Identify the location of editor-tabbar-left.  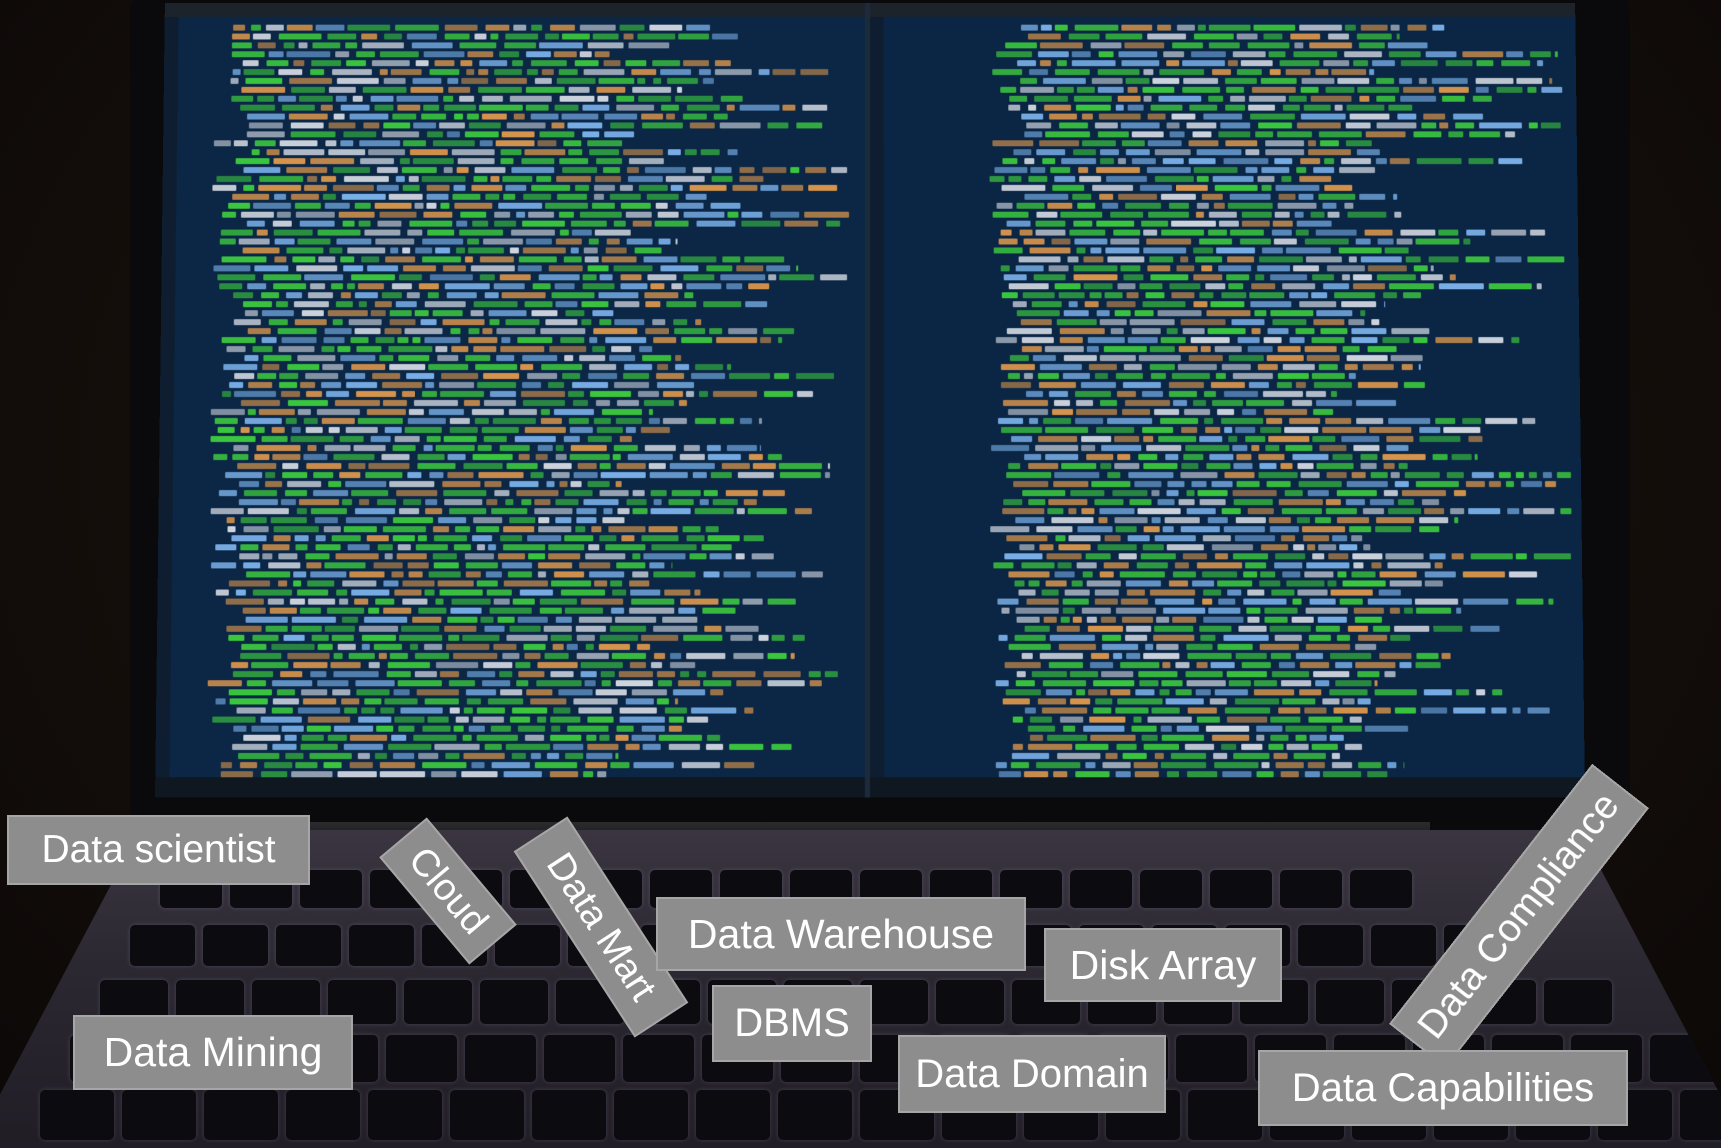
(515, 9).